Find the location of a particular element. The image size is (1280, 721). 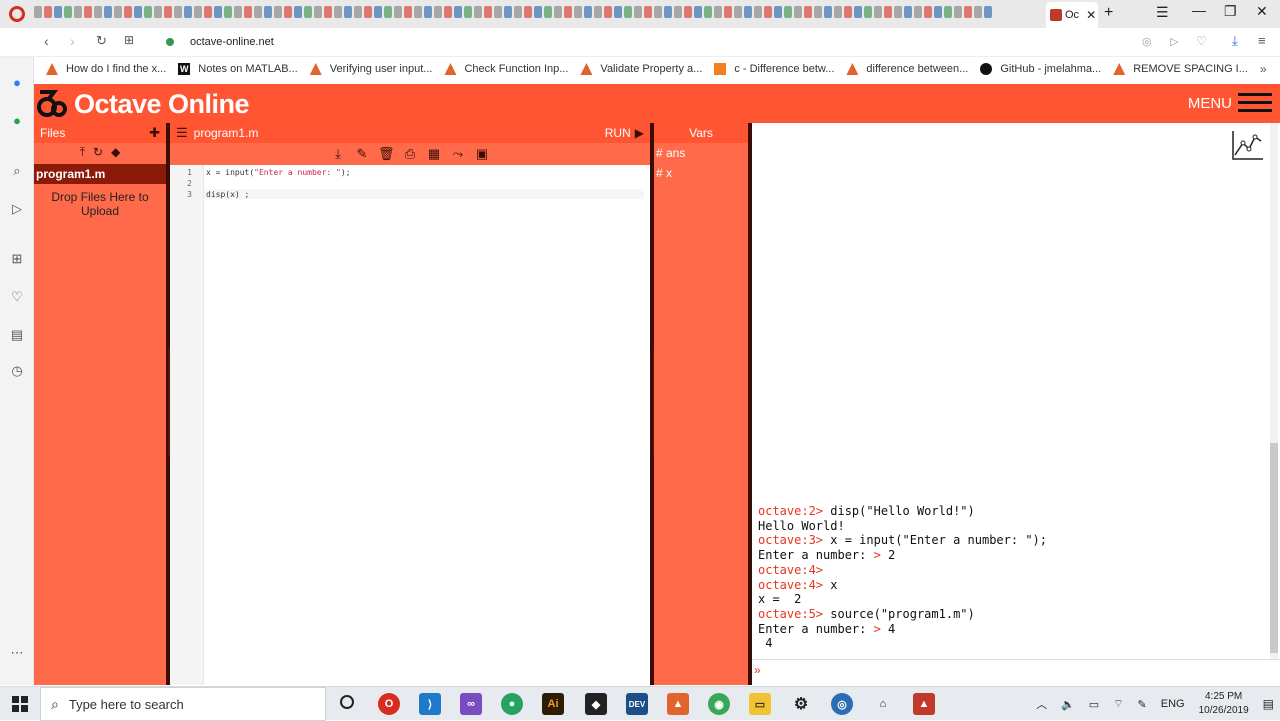

whatsapp-icon: ● is located at coordinates (17, 121).